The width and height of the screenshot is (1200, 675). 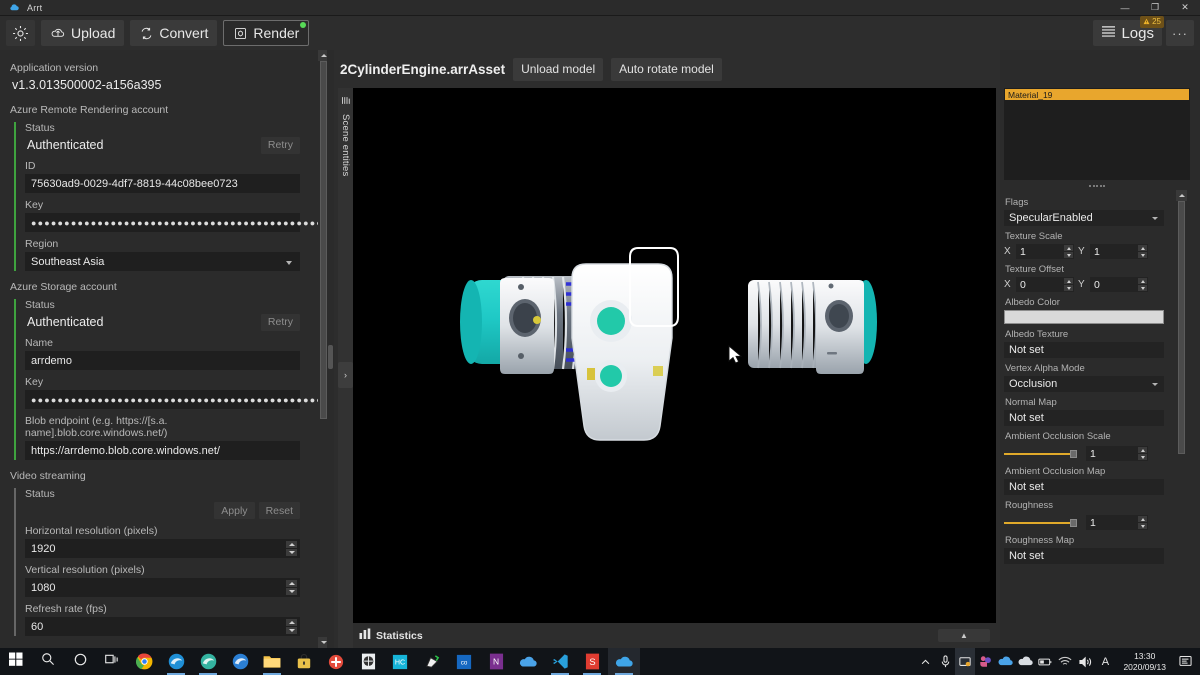 What do you see at coordinates (1117, 522) in the screenshot?
I see `roughness-input: 1` at bounding box center [1117, 522].